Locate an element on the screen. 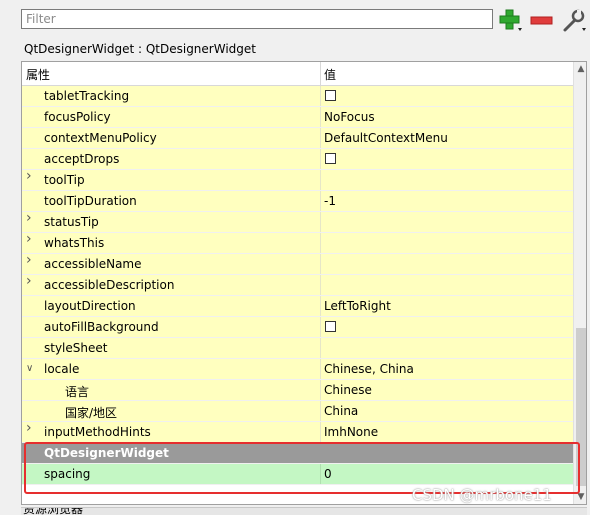 Image resolution: width=590 pixels, height=515 pixels. wrench-icon is located at coordinates (574, 20).